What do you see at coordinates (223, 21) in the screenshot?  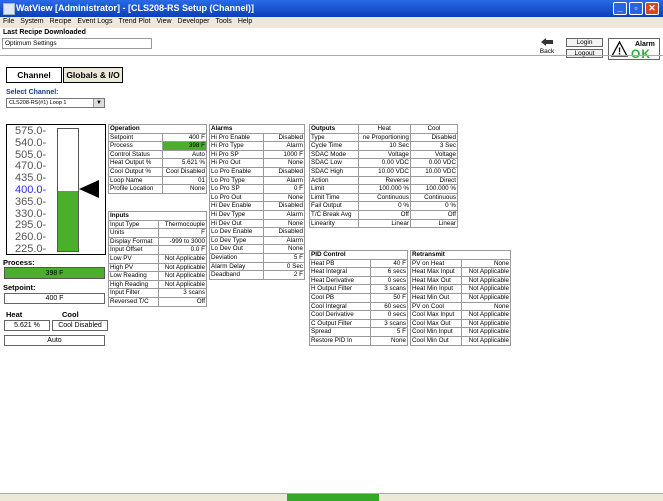 I see `menu-tools: Tools` at bounding box center [223, 21].